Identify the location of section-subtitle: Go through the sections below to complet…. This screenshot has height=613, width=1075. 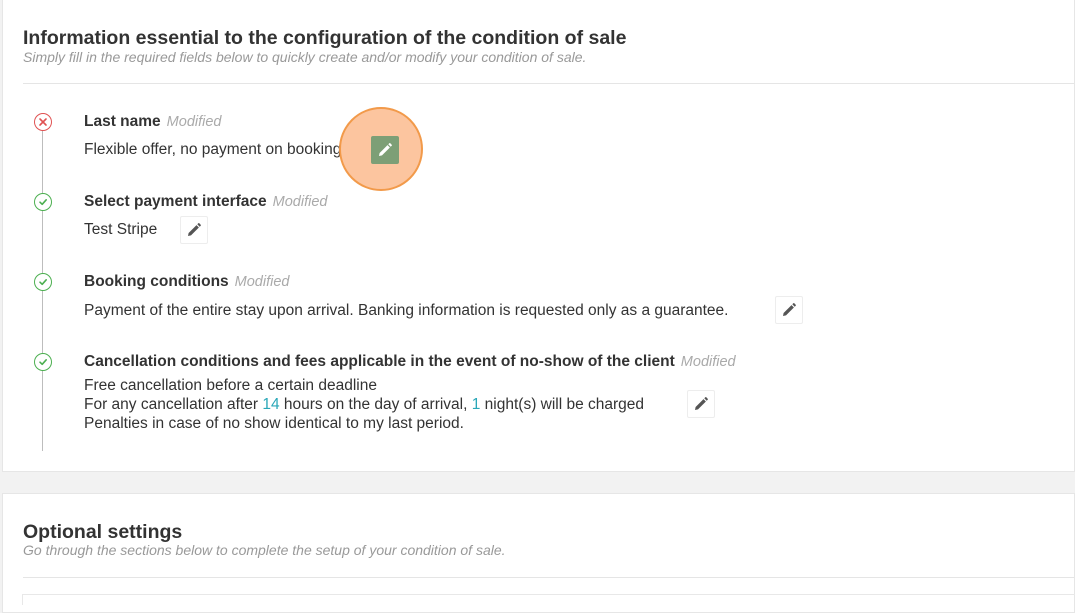
(264, 550).